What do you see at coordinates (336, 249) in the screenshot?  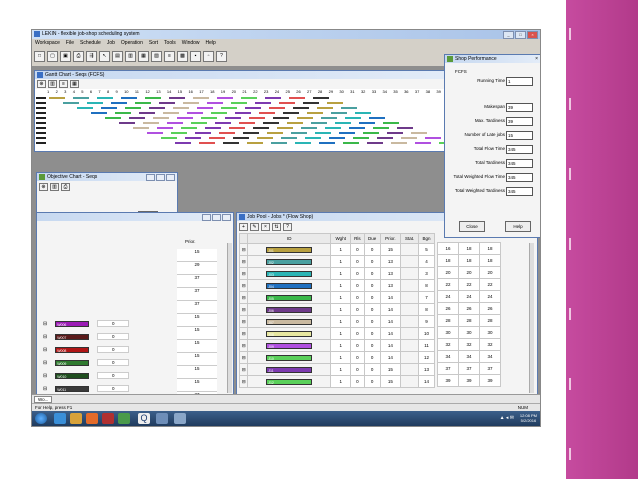 I see `table-row: ⊟ J01 1 0 0 15 5` at bounding box center [336, 249].